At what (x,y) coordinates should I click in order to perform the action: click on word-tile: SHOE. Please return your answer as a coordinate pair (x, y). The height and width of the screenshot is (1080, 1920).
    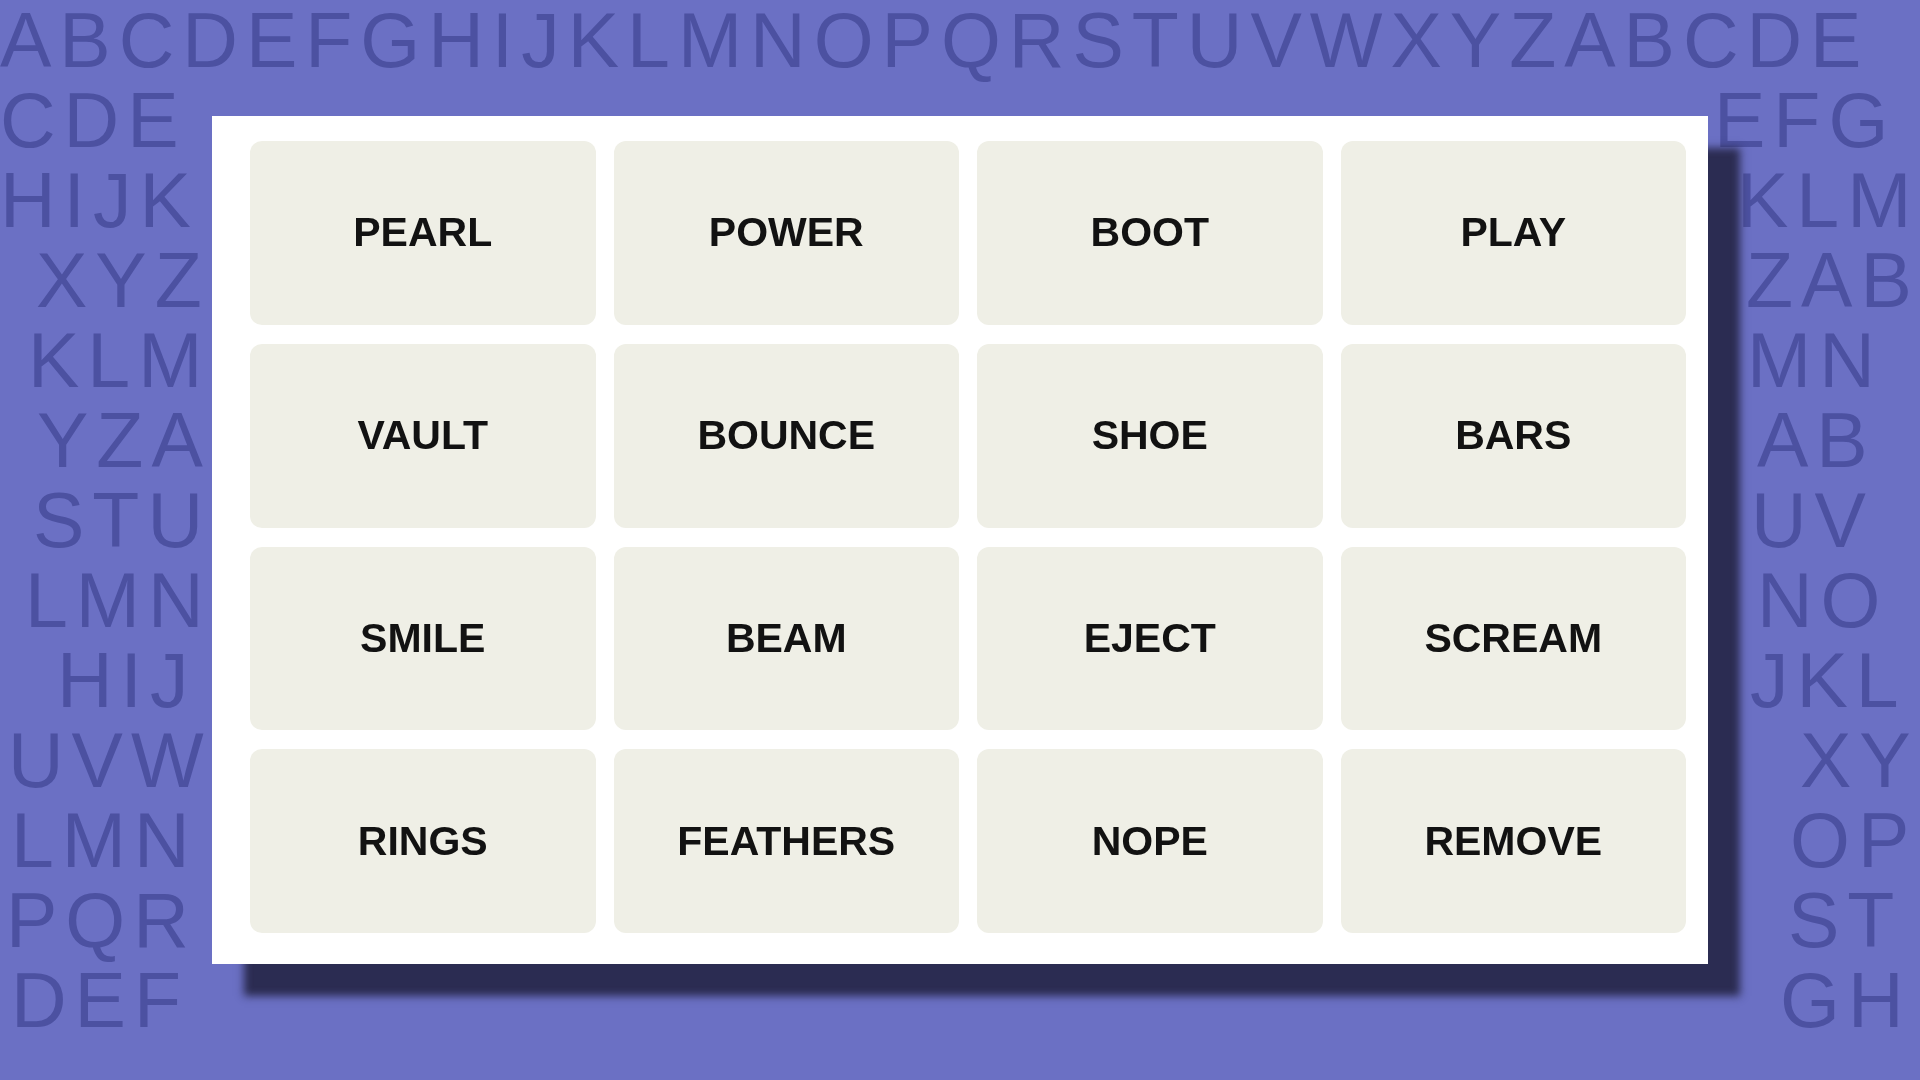
    Looking at the image, I should click on (1150, 435).